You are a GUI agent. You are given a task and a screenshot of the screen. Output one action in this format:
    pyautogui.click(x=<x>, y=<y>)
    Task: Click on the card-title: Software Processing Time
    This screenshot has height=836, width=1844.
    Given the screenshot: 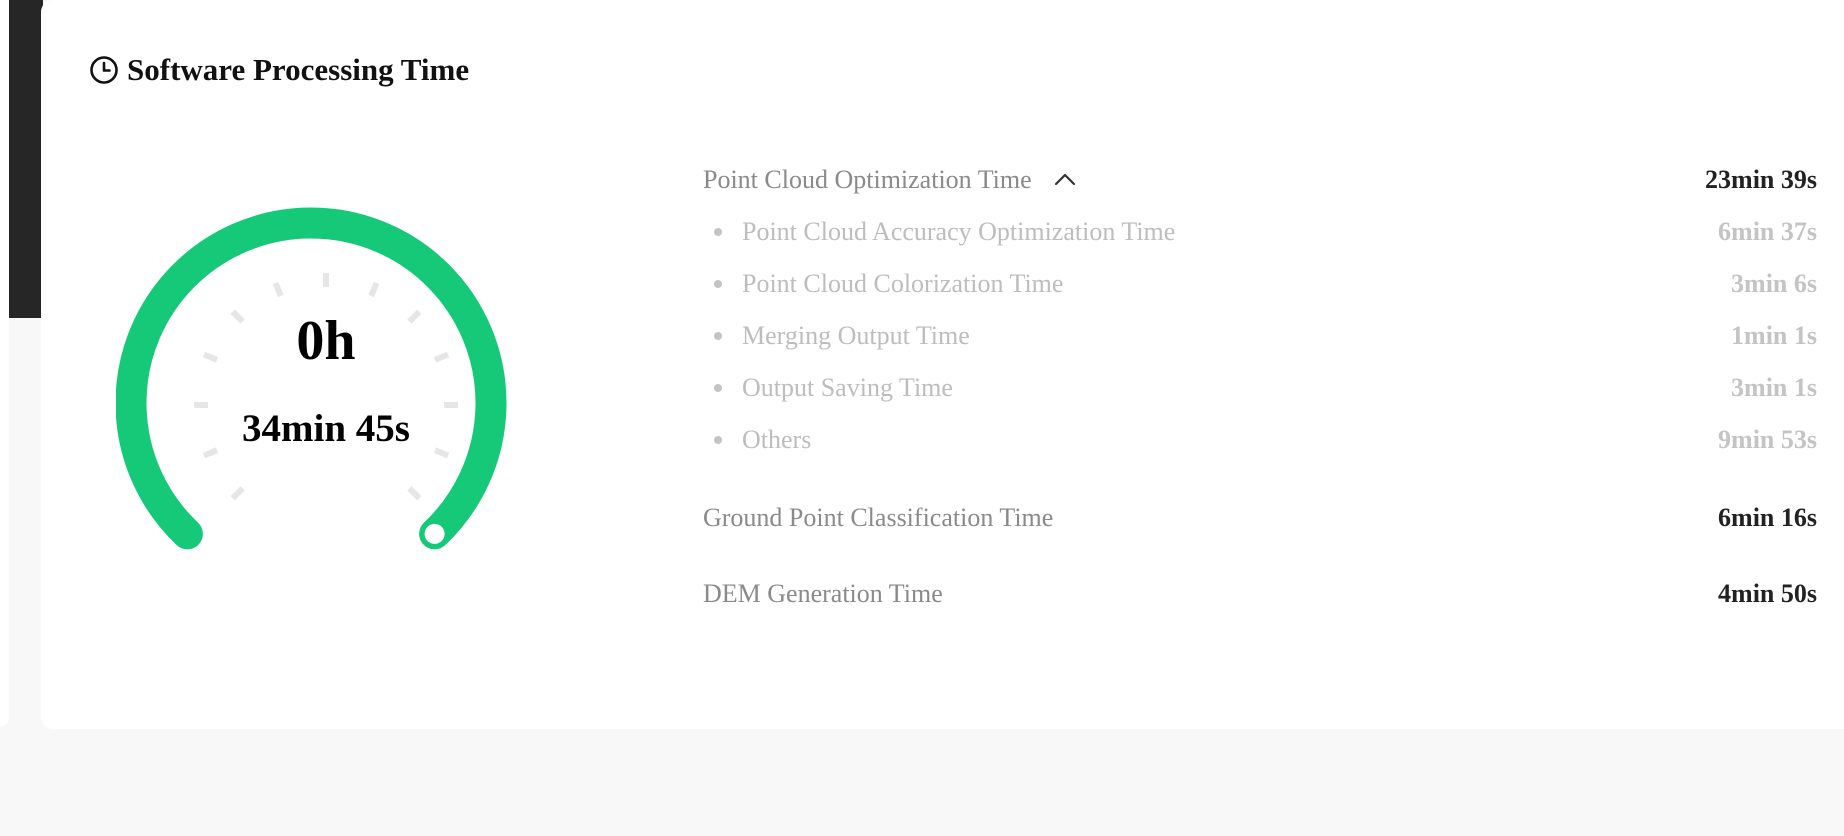 What is the action you would take?
    pyautogui.click(x=298, y=69)
    